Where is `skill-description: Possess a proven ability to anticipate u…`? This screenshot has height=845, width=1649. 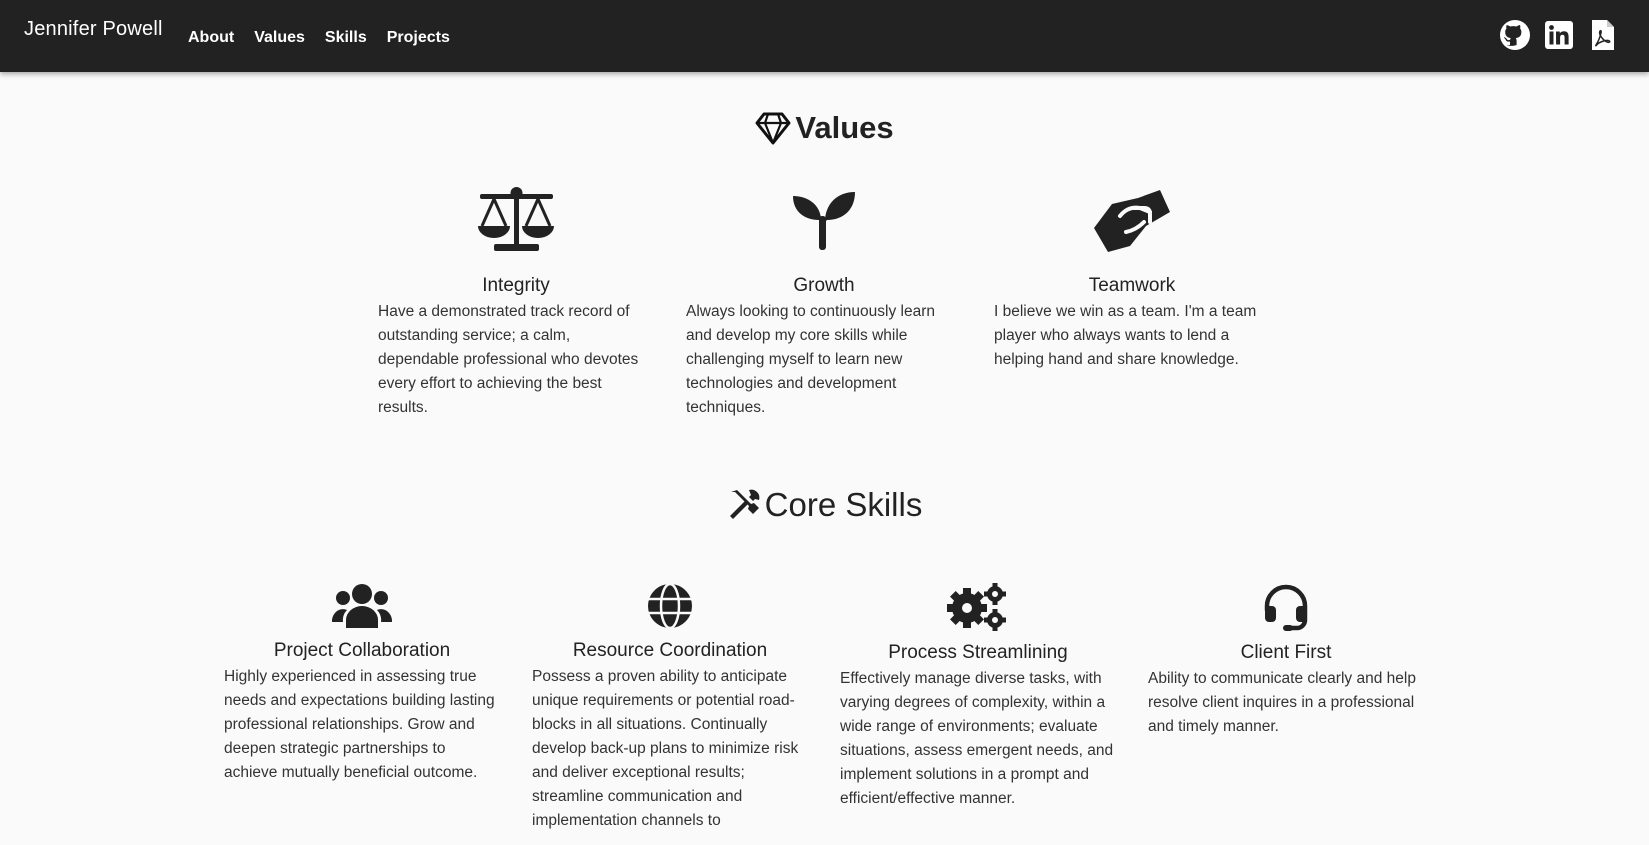
skill-description: Possess a proven ability to anticipate u… is located at coordinates (665, 748).